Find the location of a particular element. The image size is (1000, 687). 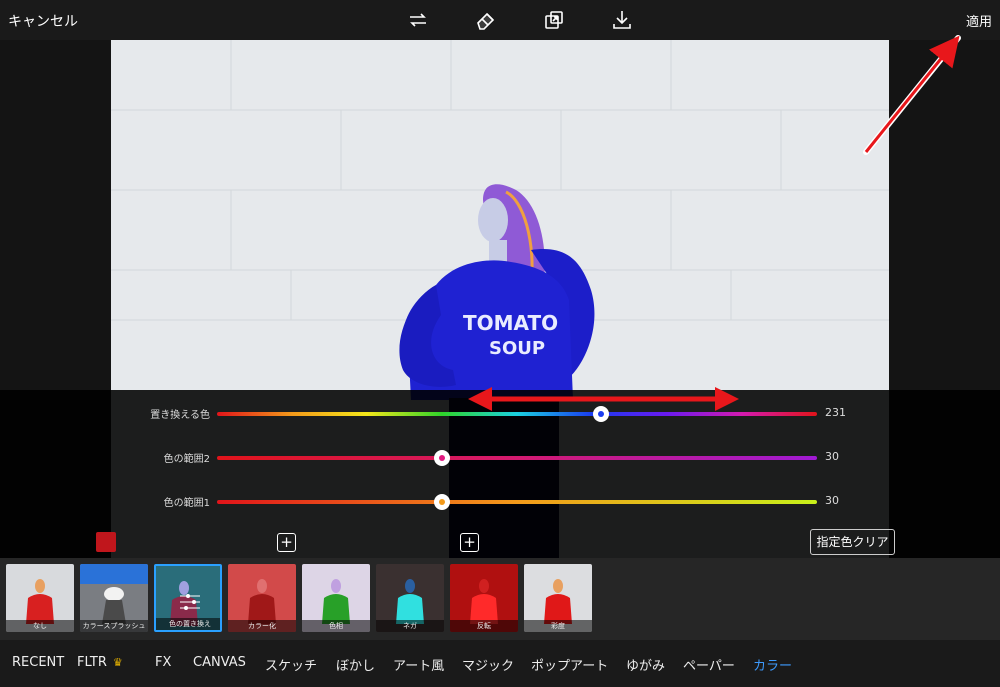

category-fltr: FLTR ♛ is located at coordinates (100, 662).